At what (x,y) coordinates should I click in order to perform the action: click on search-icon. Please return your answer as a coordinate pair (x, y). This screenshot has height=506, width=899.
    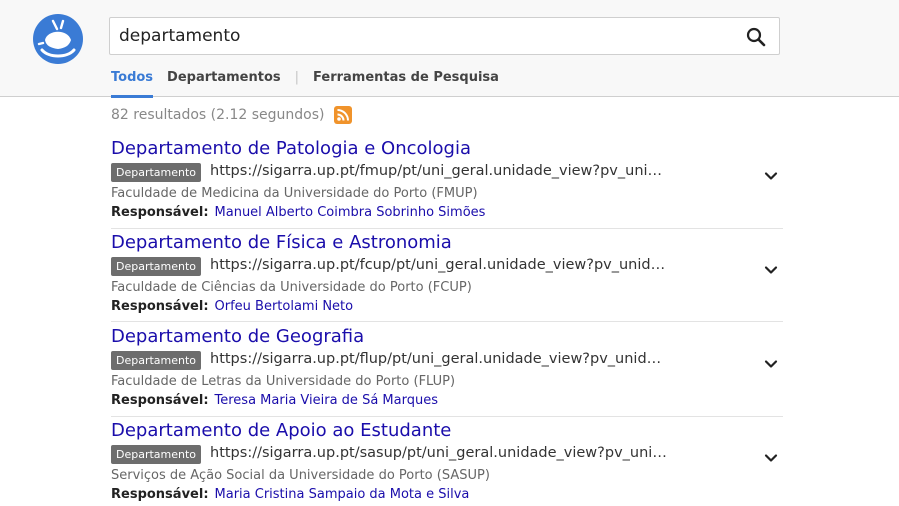
    Looking at the image, I should click on (756, 37).